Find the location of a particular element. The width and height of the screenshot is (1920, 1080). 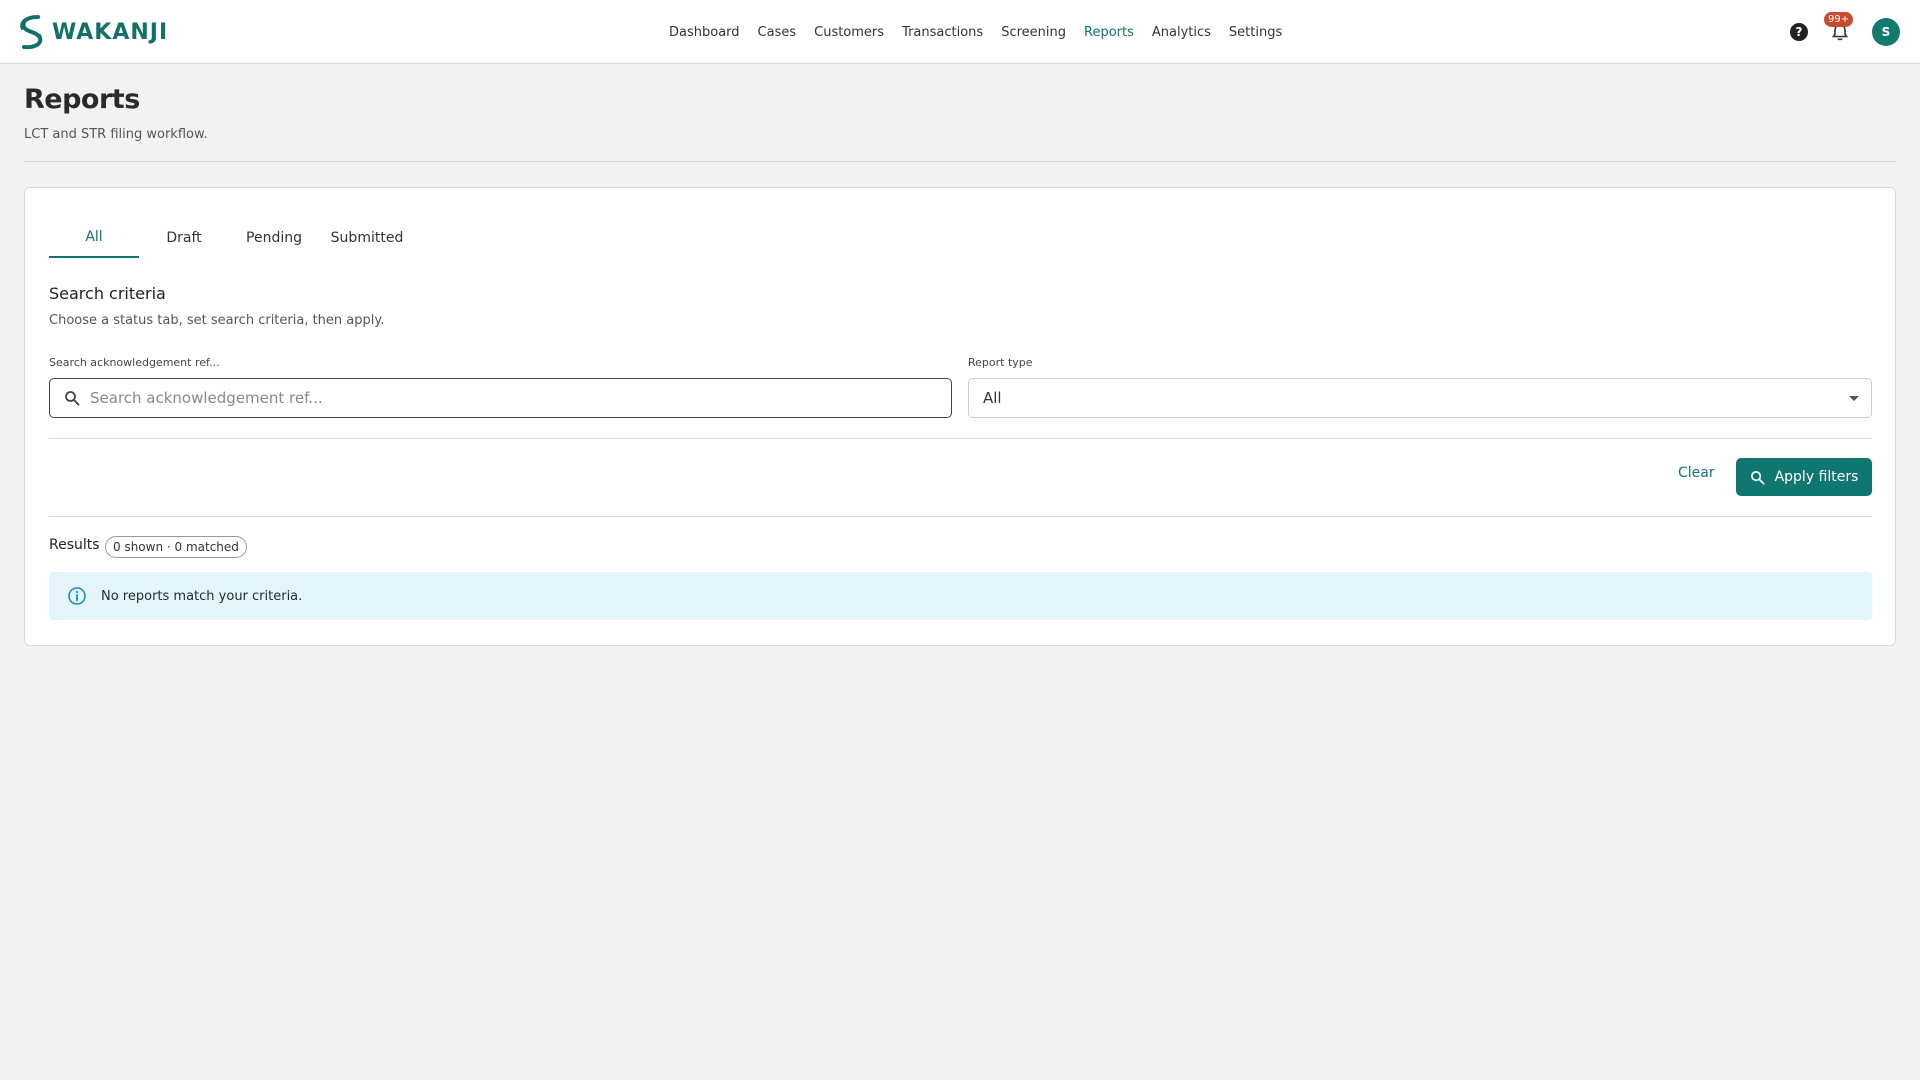

report-type-value: All is located at coordinates (992, 398).